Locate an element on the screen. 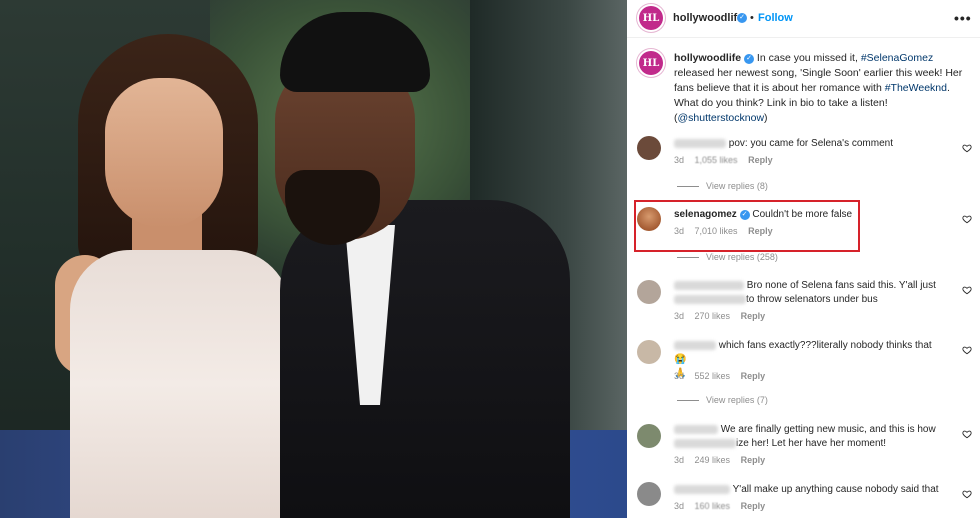 The height and width of the screenshot is (518, 980). view-replies-button: View replies (7) is located at coordinates (722, 400).